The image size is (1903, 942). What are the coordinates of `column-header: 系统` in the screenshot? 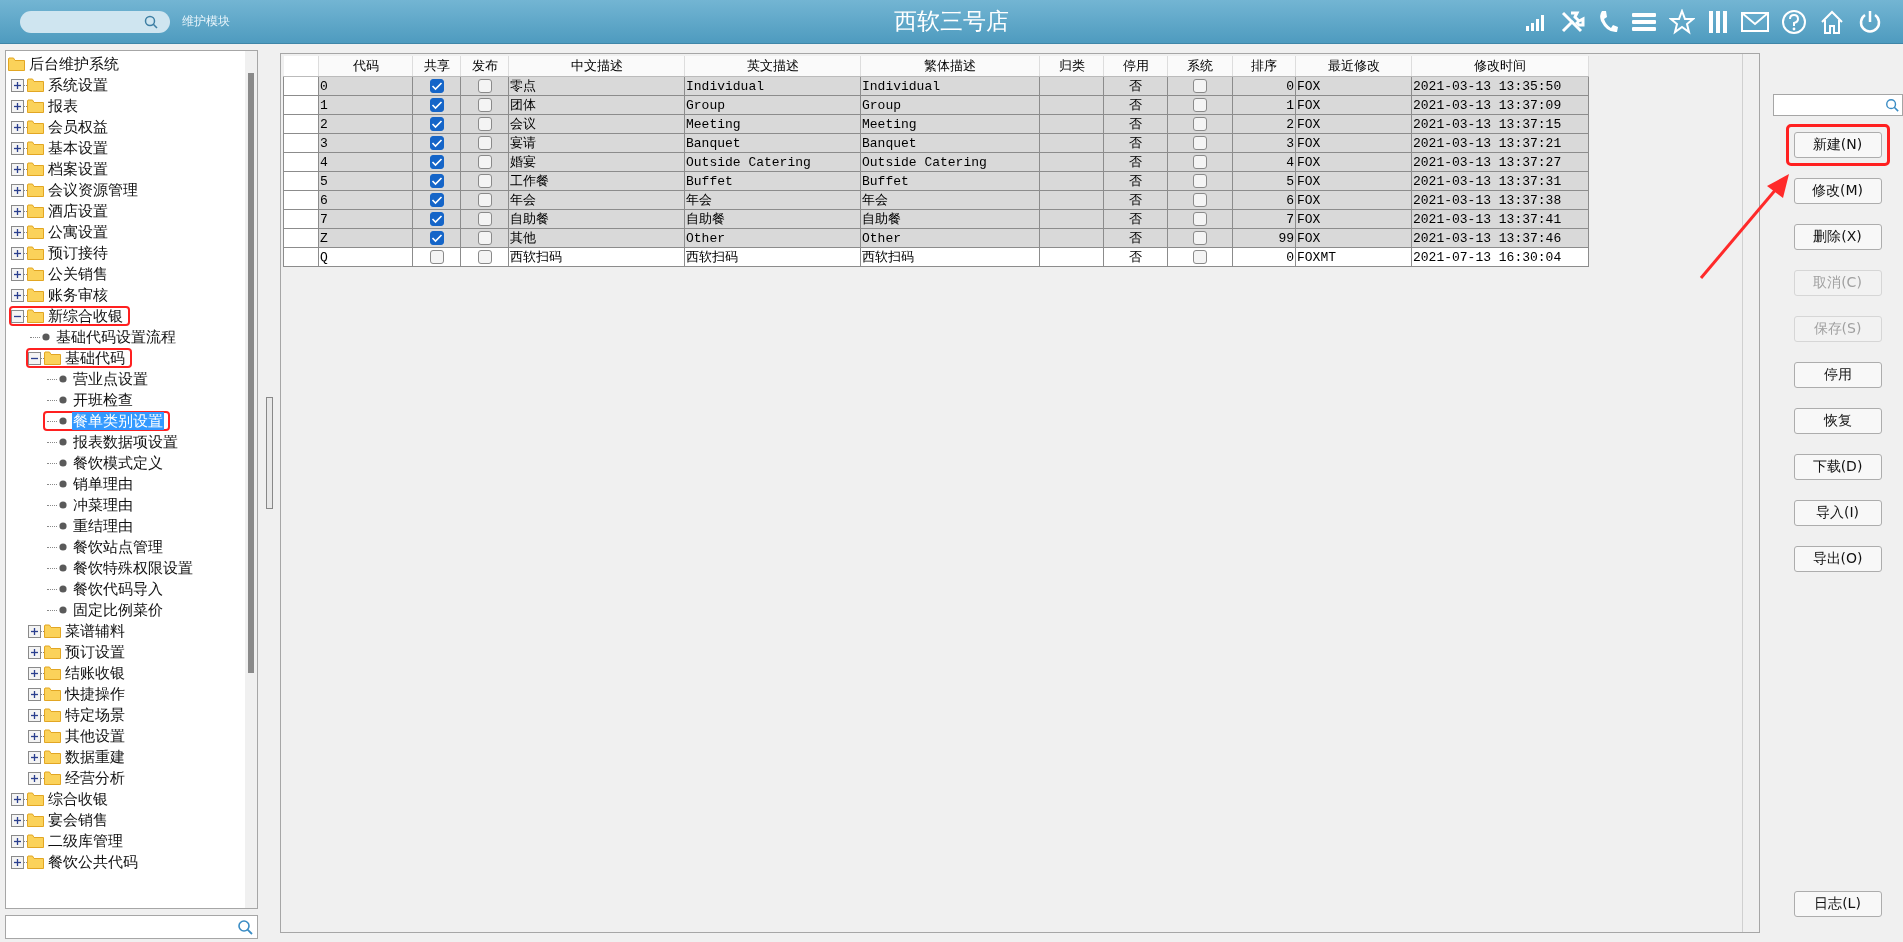 It's located at (1200, 66).